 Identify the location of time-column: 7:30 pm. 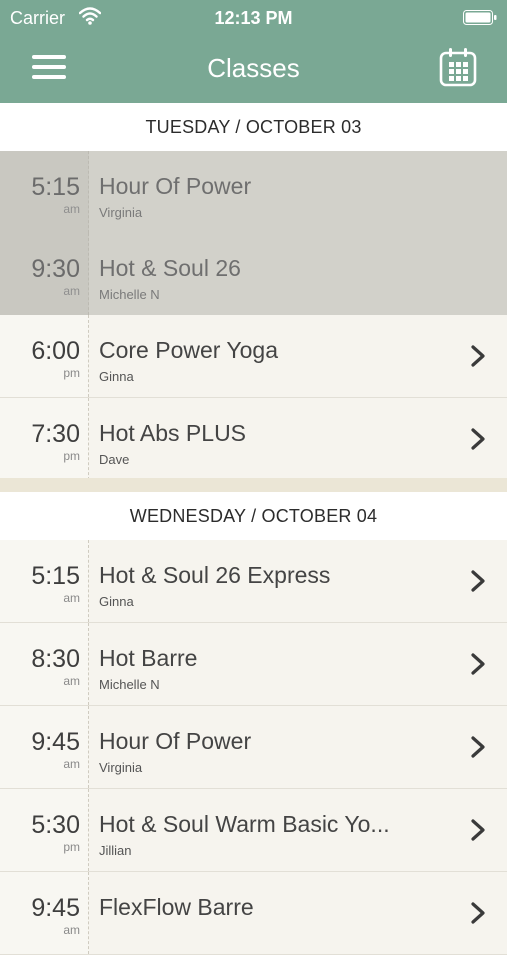
(44, 439).